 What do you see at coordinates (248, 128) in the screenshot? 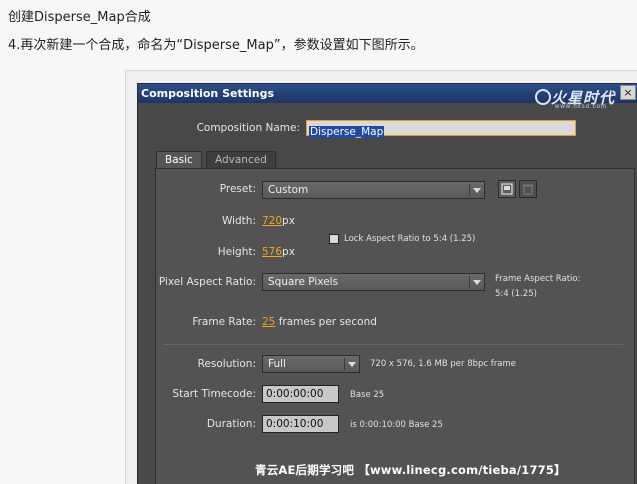
I see `composition-name-label: Composition Name:` at bounding box center [248, 128].